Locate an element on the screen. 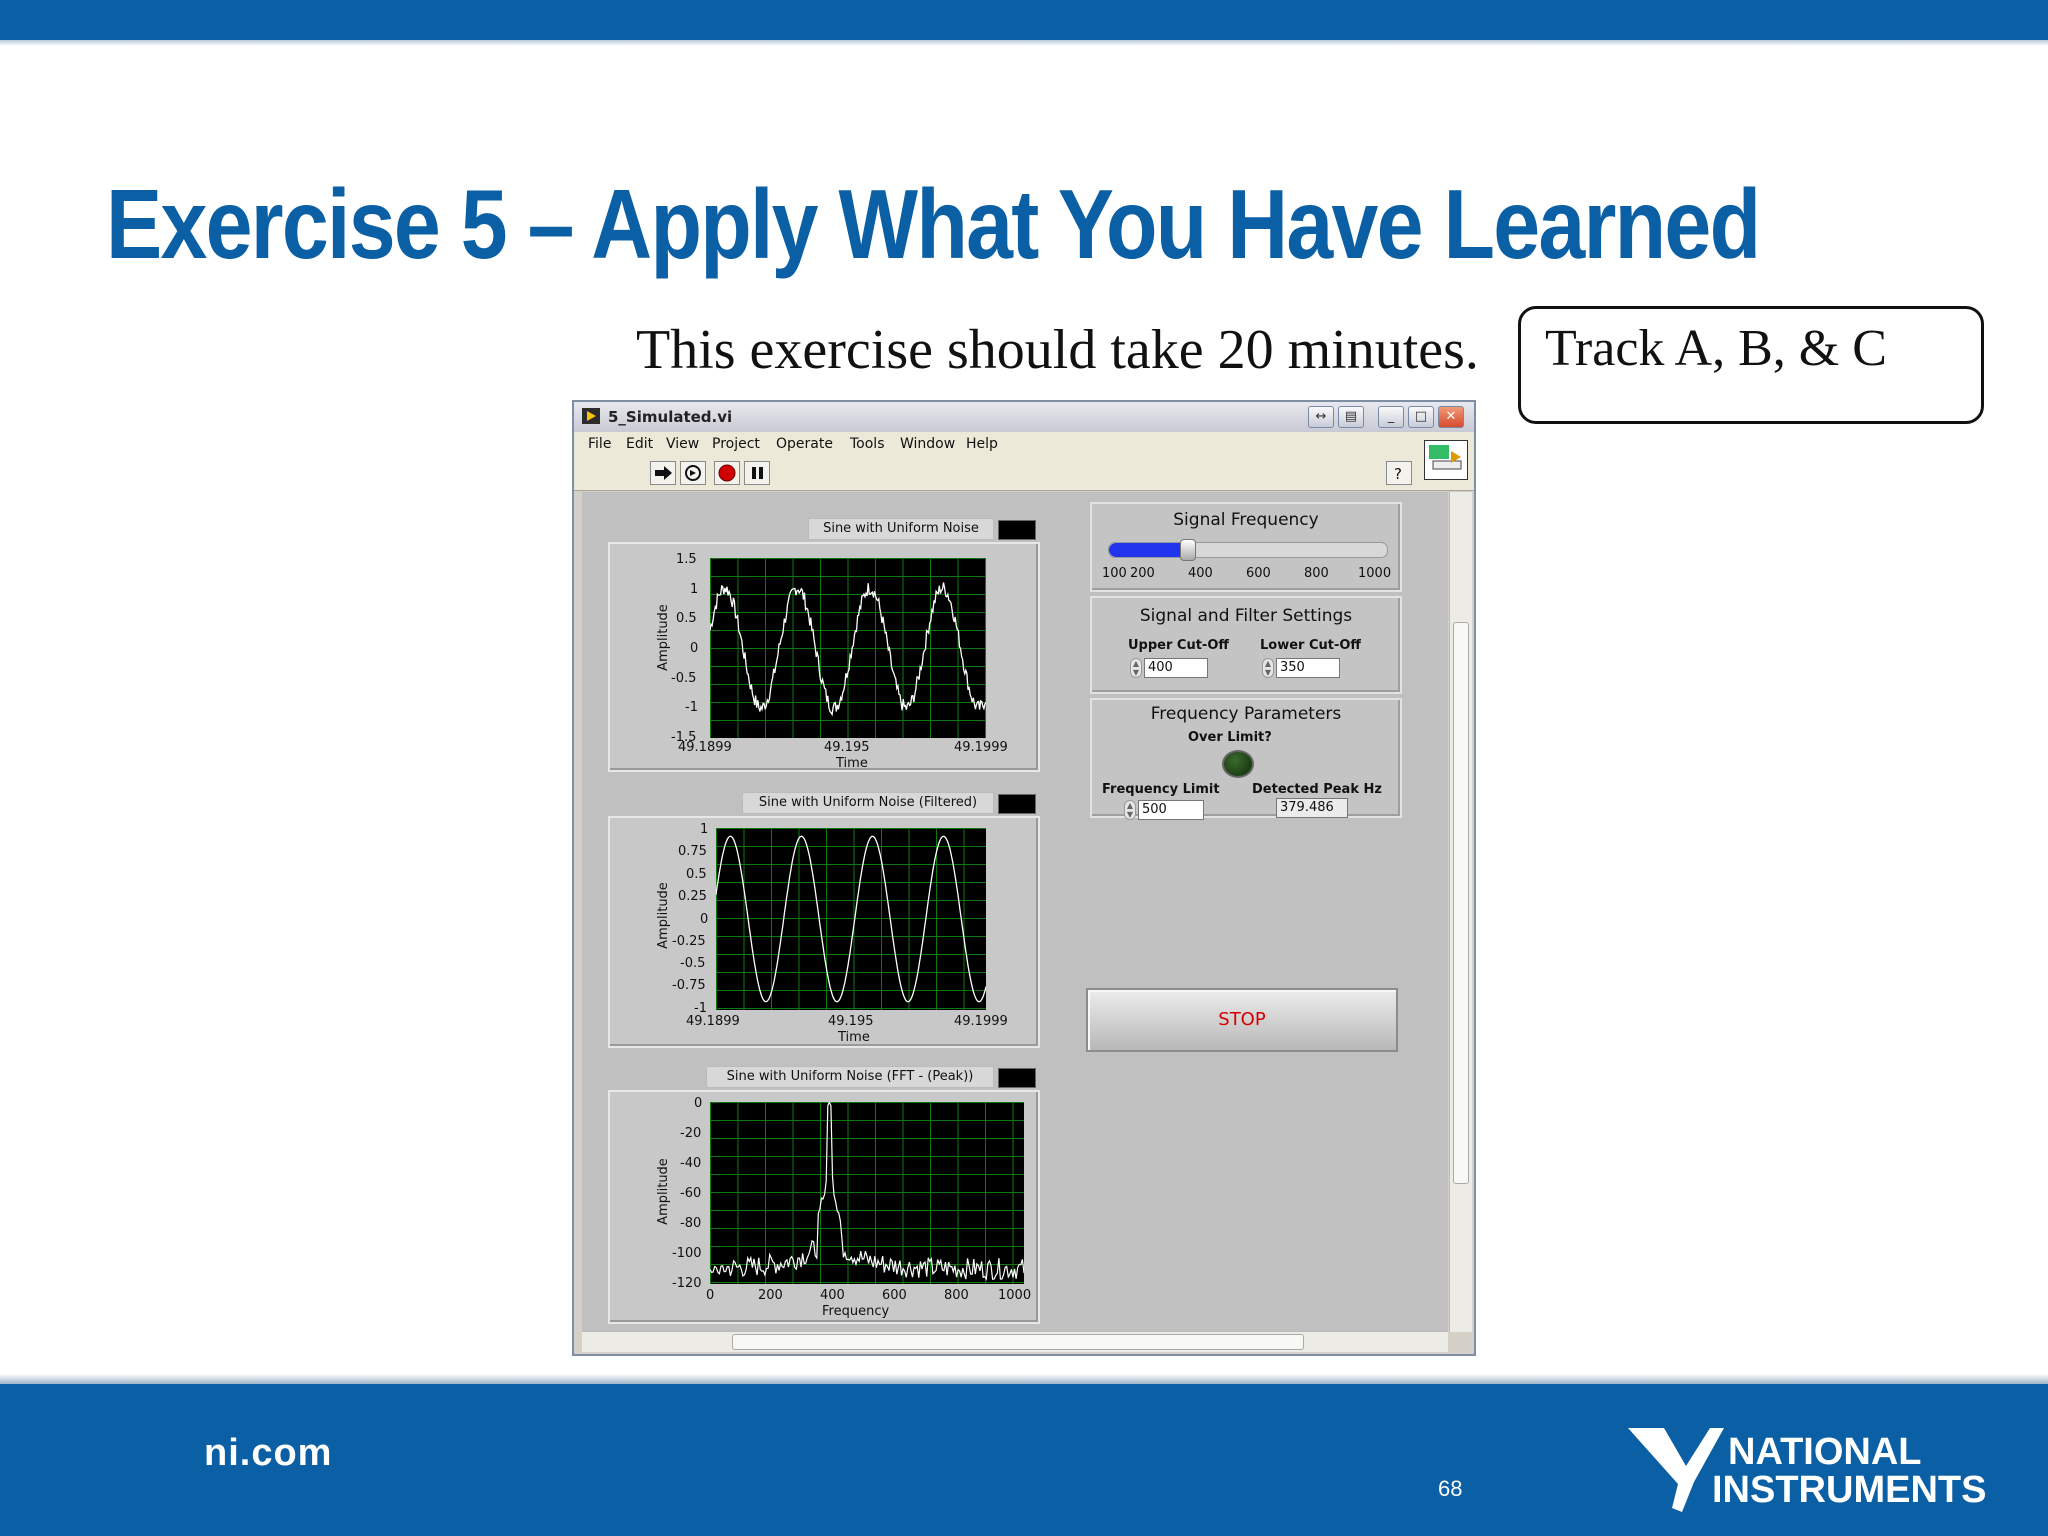 The width and height of the screenshot is (2048, 1536). graph3-trace is located at coordinates (867, 1191).